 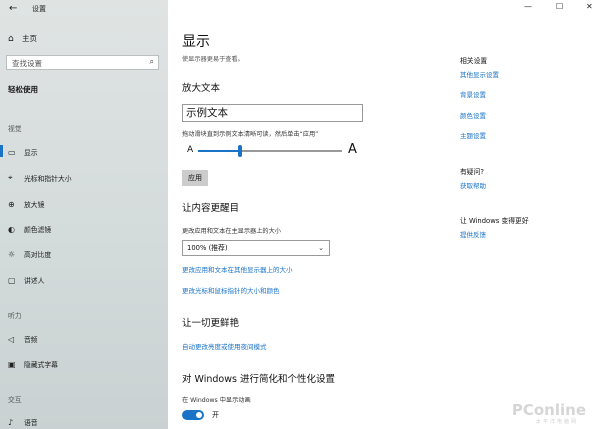 What do you see at coordinates (34, 281) in the screenshot?
I see `sidebar-item-label: 讲述人` at bounding box center [34, 281].